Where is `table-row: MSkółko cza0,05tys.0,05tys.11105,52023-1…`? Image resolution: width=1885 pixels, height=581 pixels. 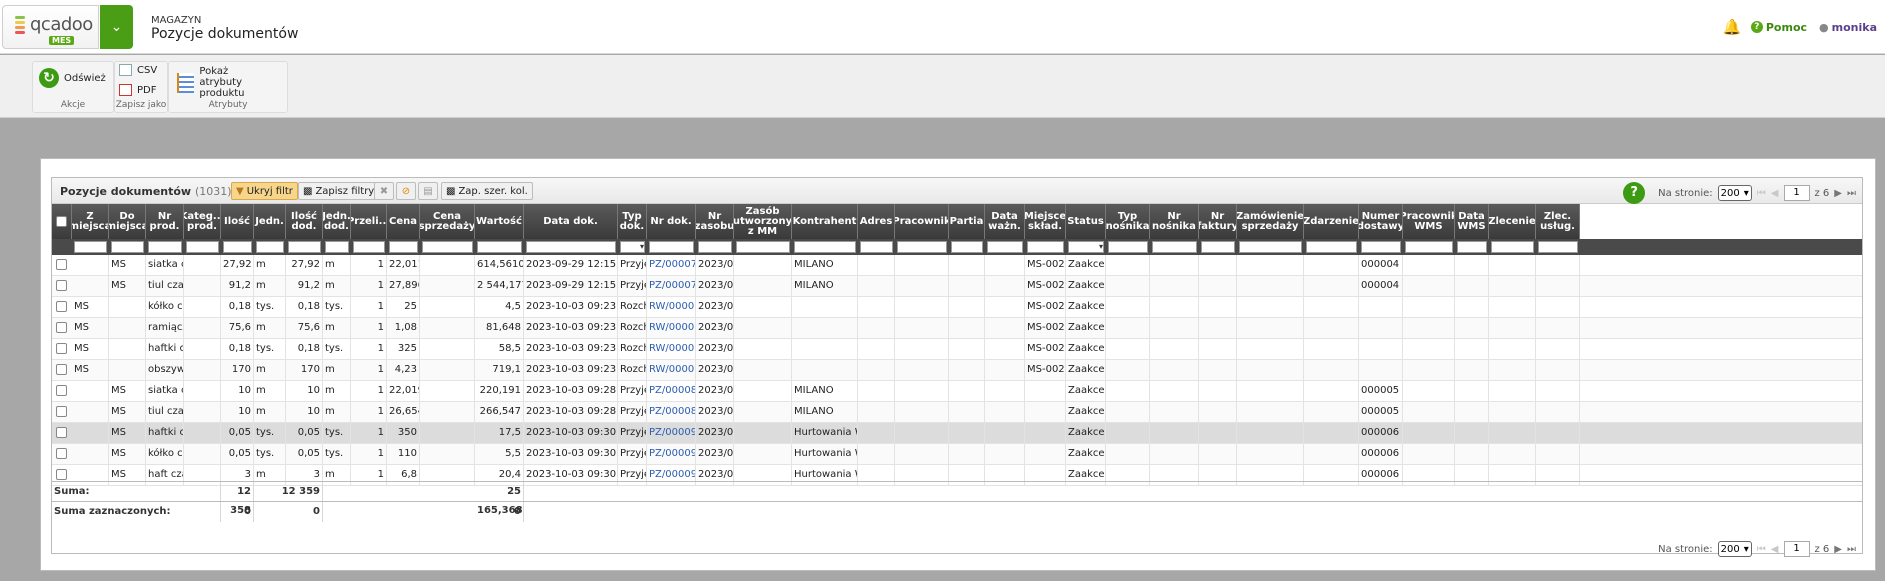
table-row: MSkółko cza0,05tys.0,05tys.11105,52023-1… is located at coordinates (957, 454).